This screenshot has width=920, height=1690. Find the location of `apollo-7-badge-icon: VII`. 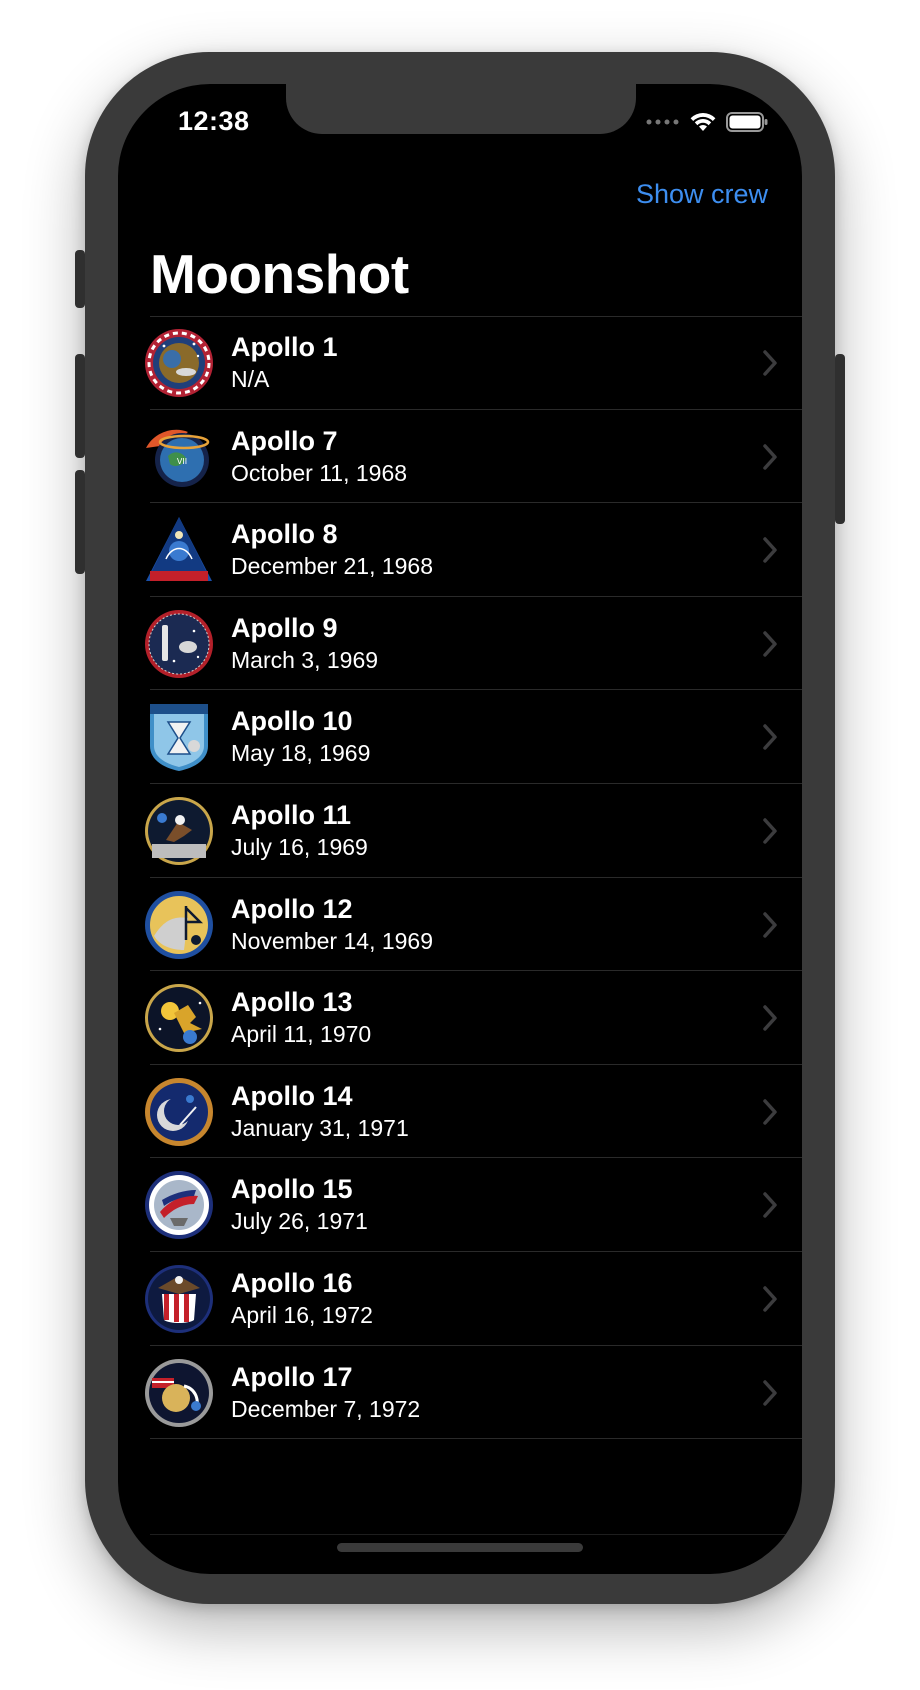

apollo-7-badge-icon: VII is located at coordinates (178, 458).